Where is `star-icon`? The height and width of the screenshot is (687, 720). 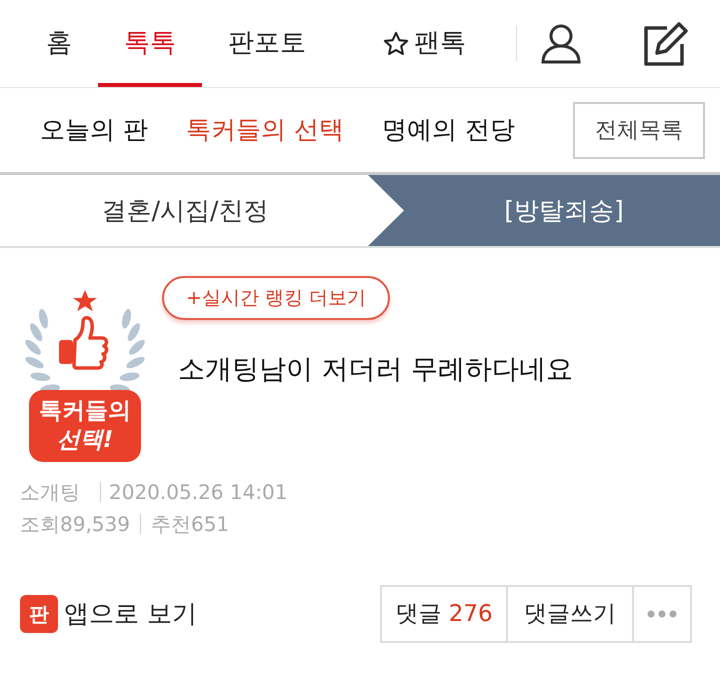 star-icon is located at coordinates (396, 44).